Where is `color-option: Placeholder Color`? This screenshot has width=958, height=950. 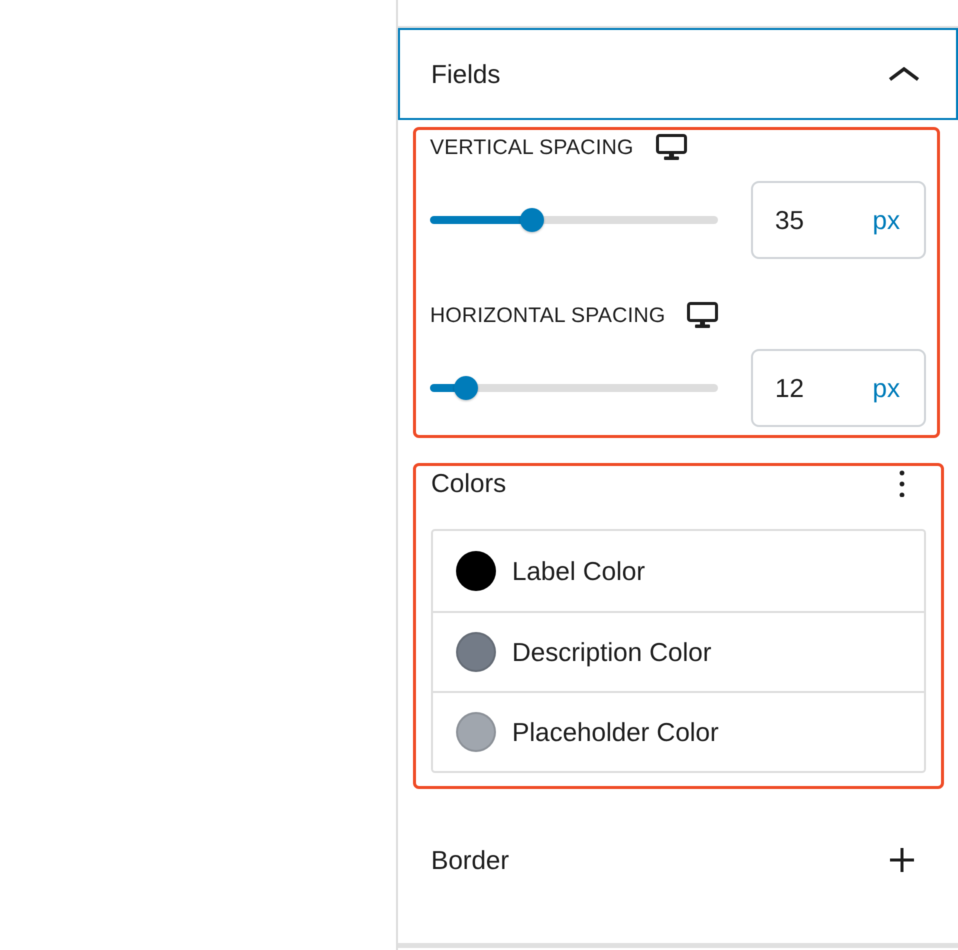
color-option: Placeholder Color is located at coordinates (678, 731).